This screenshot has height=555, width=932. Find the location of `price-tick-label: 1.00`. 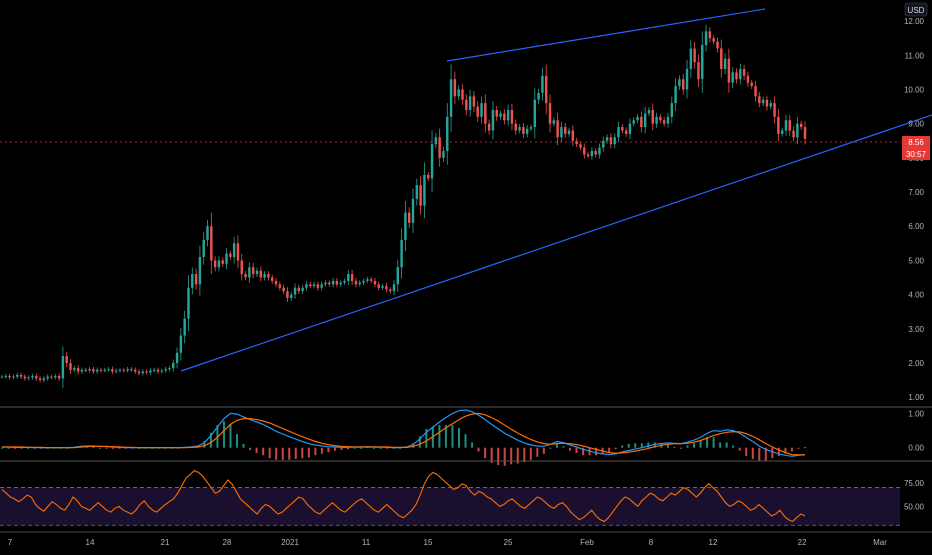

price-tick-label: 1.00 is located at coordinates (916, 397).